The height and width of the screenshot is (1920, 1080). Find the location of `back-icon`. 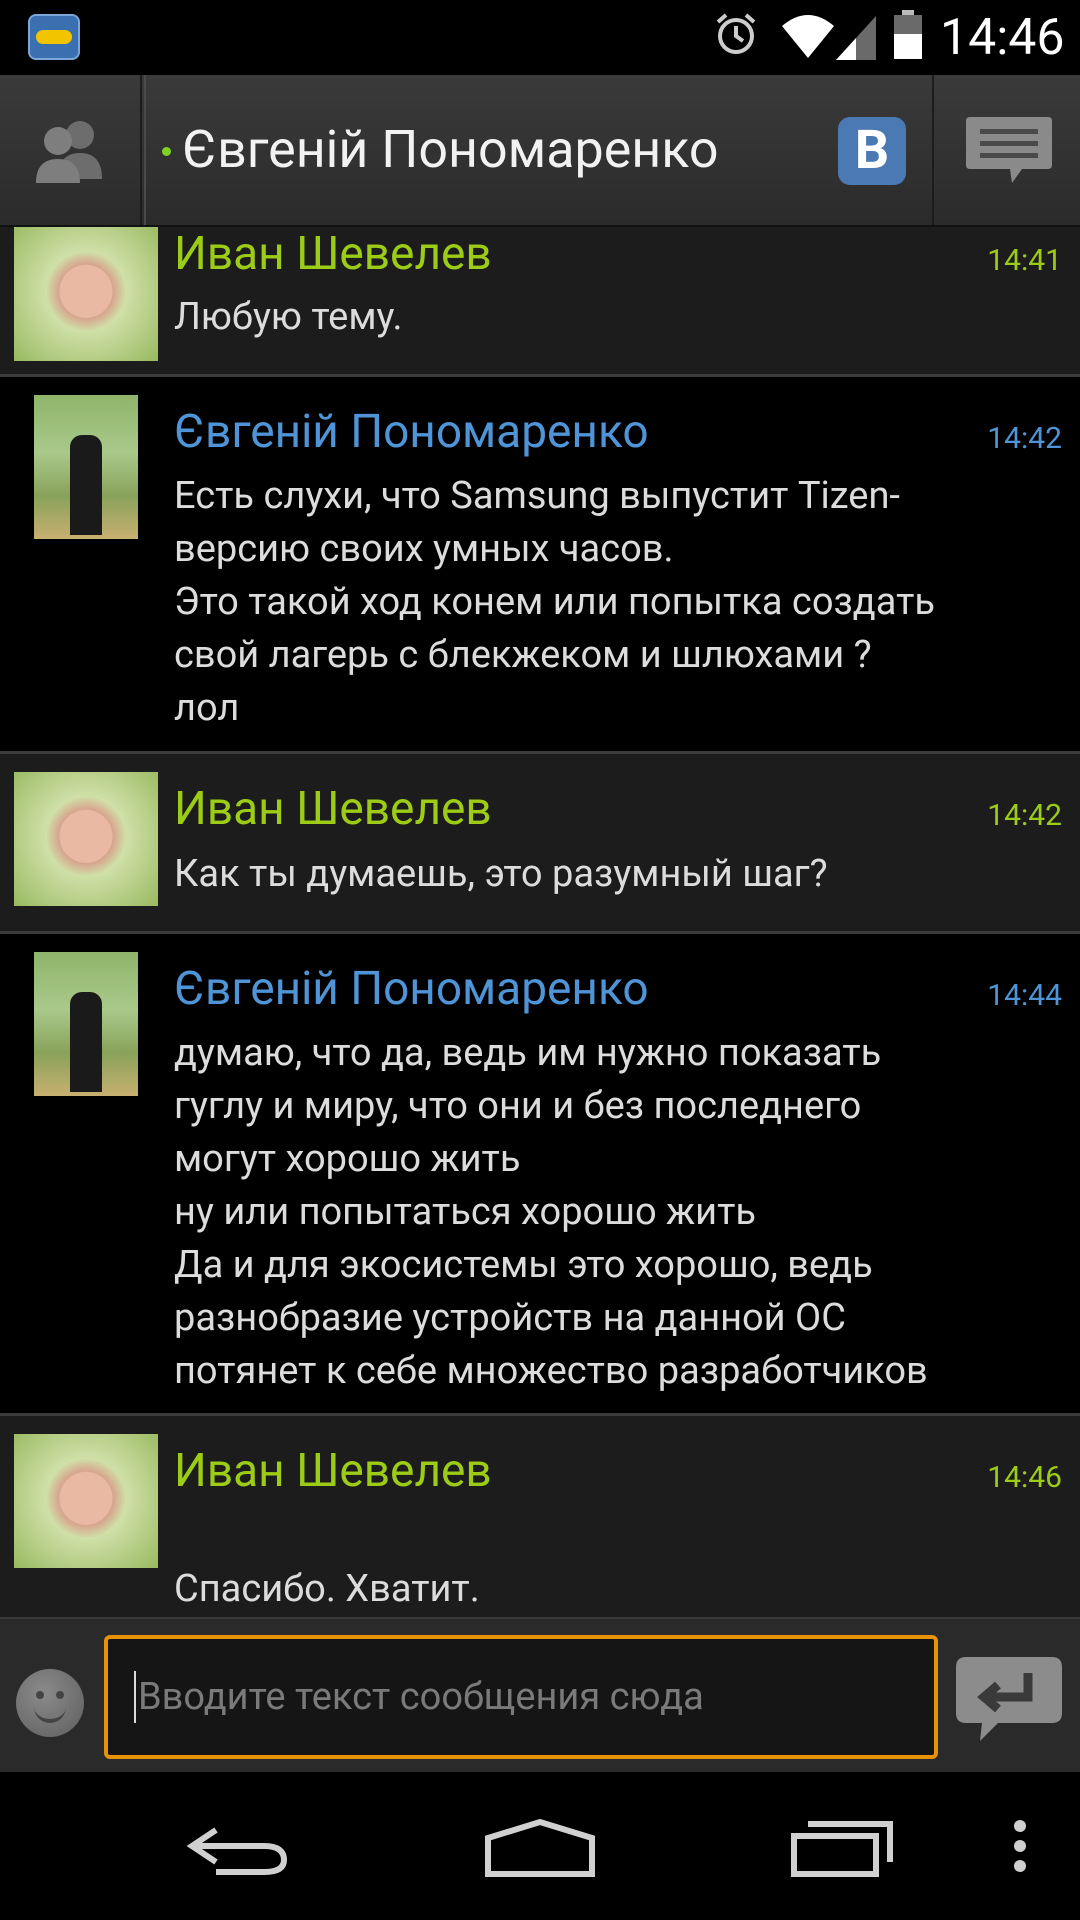

back-icon is located at coordinates (238, 1848).